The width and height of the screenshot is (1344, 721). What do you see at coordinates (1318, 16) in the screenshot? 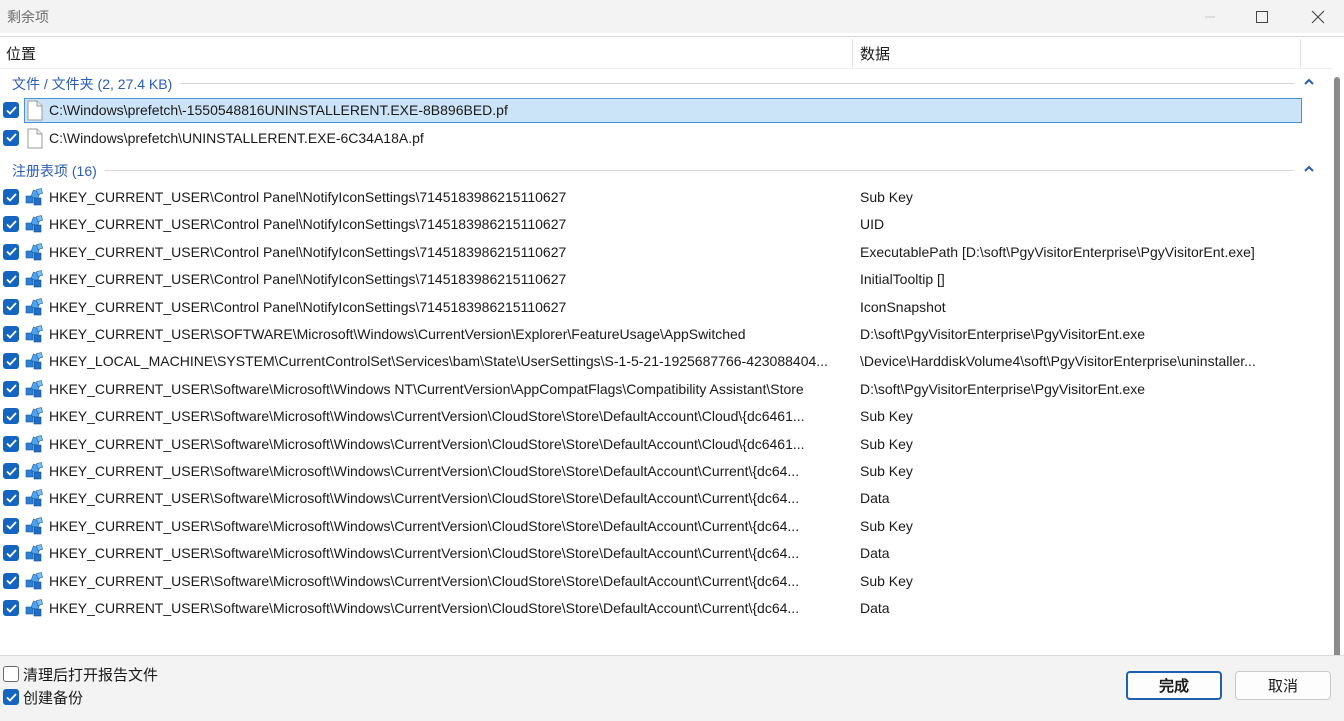
I see `close-button` at bounding box center [1318, 16].